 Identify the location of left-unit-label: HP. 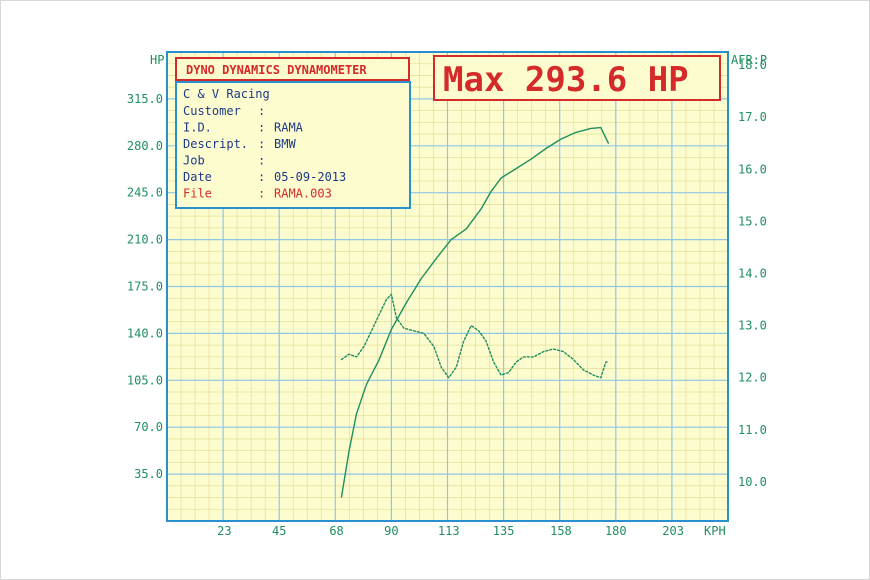
(157, 60).